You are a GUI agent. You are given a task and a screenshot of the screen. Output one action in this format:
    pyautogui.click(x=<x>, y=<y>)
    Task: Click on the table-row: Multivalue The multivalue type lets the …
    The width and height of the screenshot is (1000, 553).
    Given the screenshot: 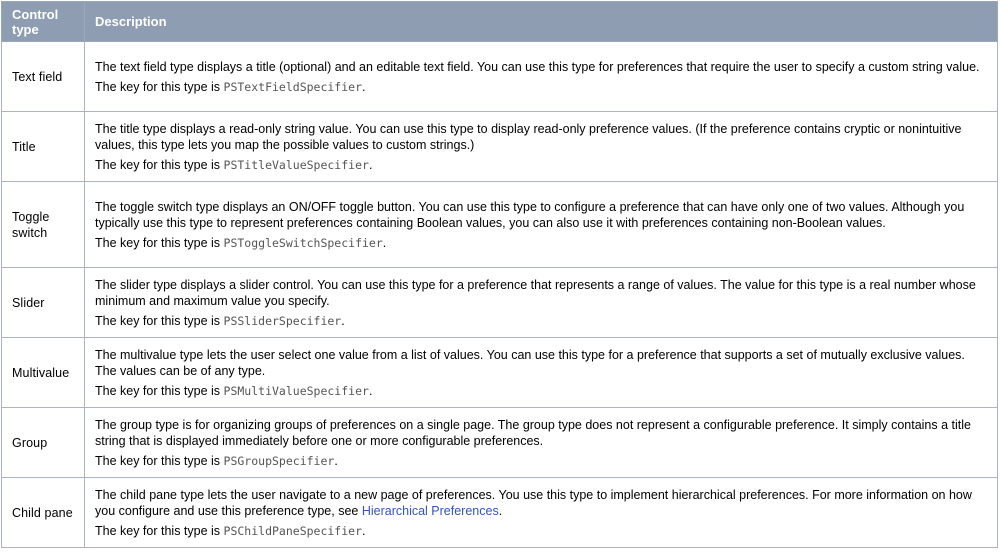 What is the action you would take?
    pyautogui.click(x=499, y=372)
    